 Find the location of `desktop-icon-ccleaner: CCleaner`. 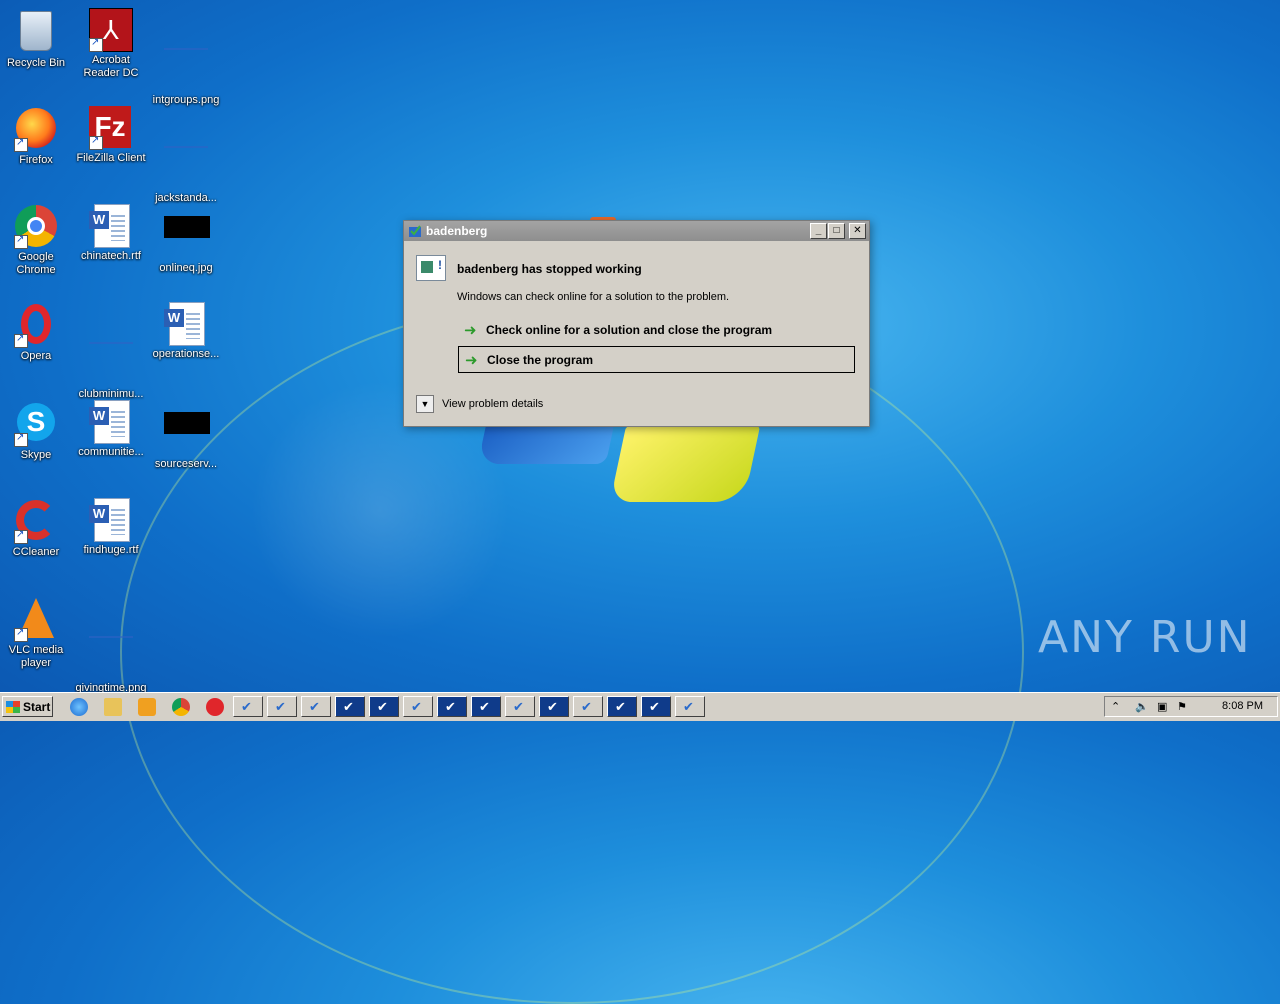

desktop-icon-ccleaner: CCleaner is located at coordinates (36, 528).